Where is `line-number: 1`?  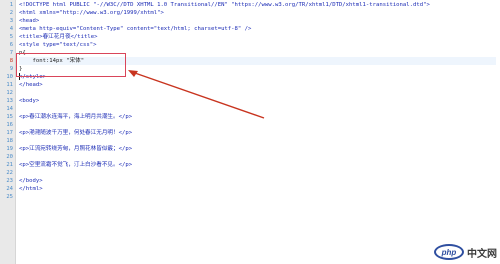
line-number: 1 is located at coordinates (11, 5).